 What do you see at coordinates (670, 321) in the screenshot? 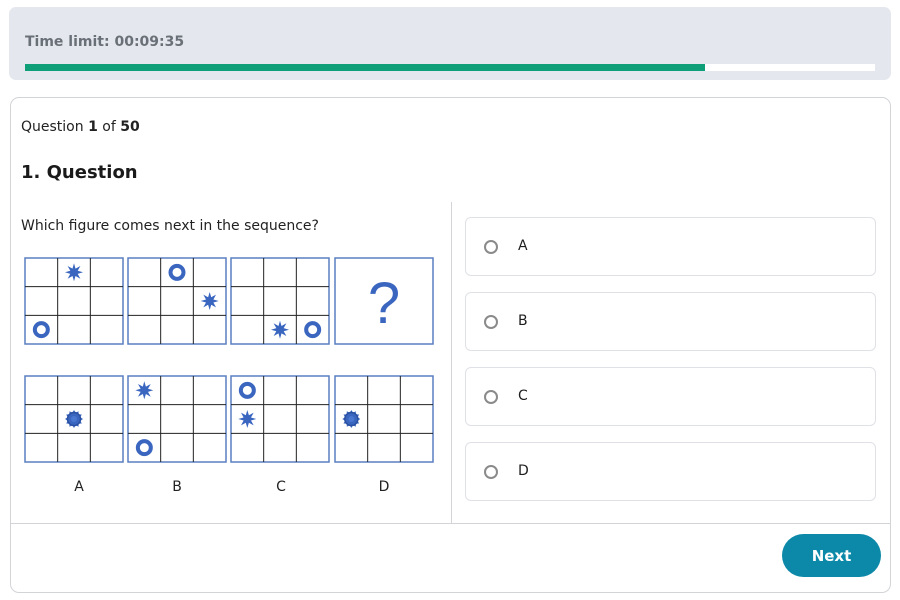
I see `answer-option-b: B` at bounding box center [670, 321].